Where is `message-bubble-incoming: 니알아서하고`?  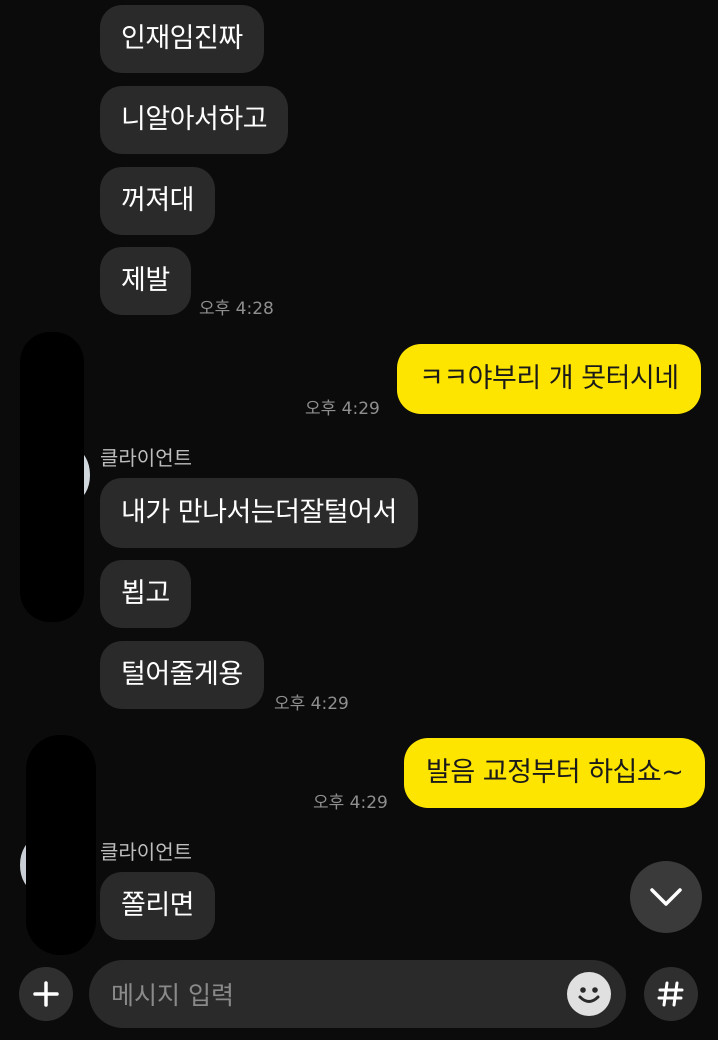 message-bubble-incoming: 니알아서하고 is located at coordinates (194, 120).